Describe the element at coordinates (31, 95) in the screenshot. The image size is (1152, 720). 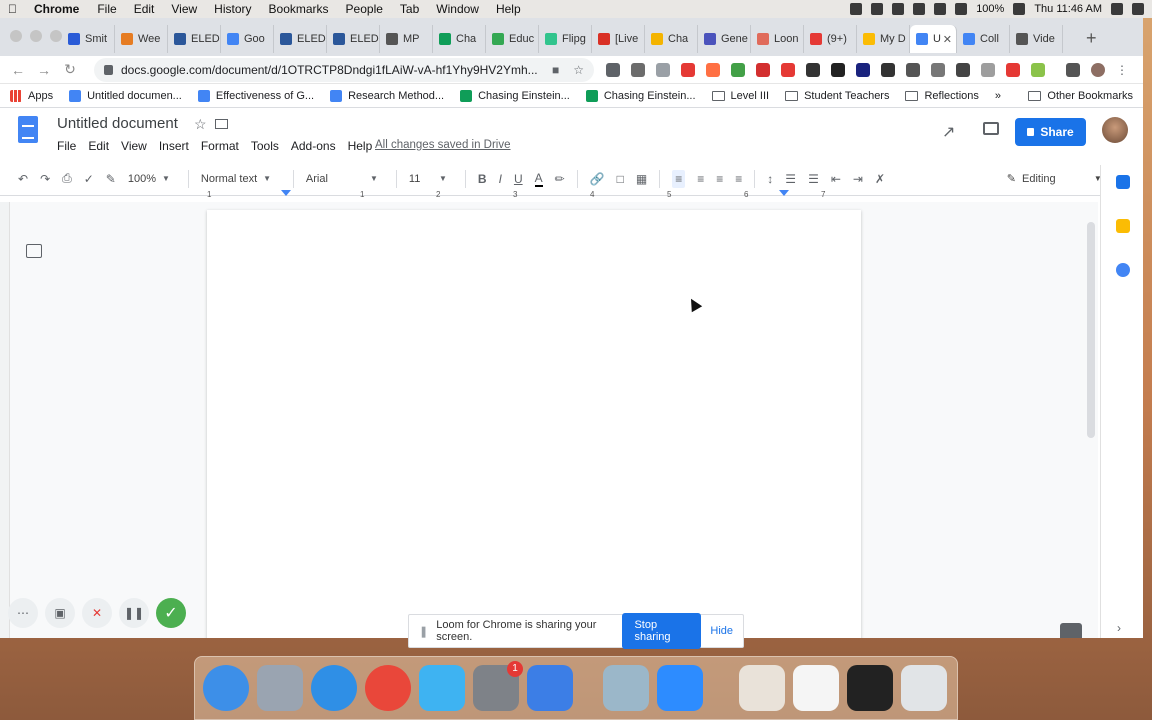
I see `bookmark-item: Apps` at that location.